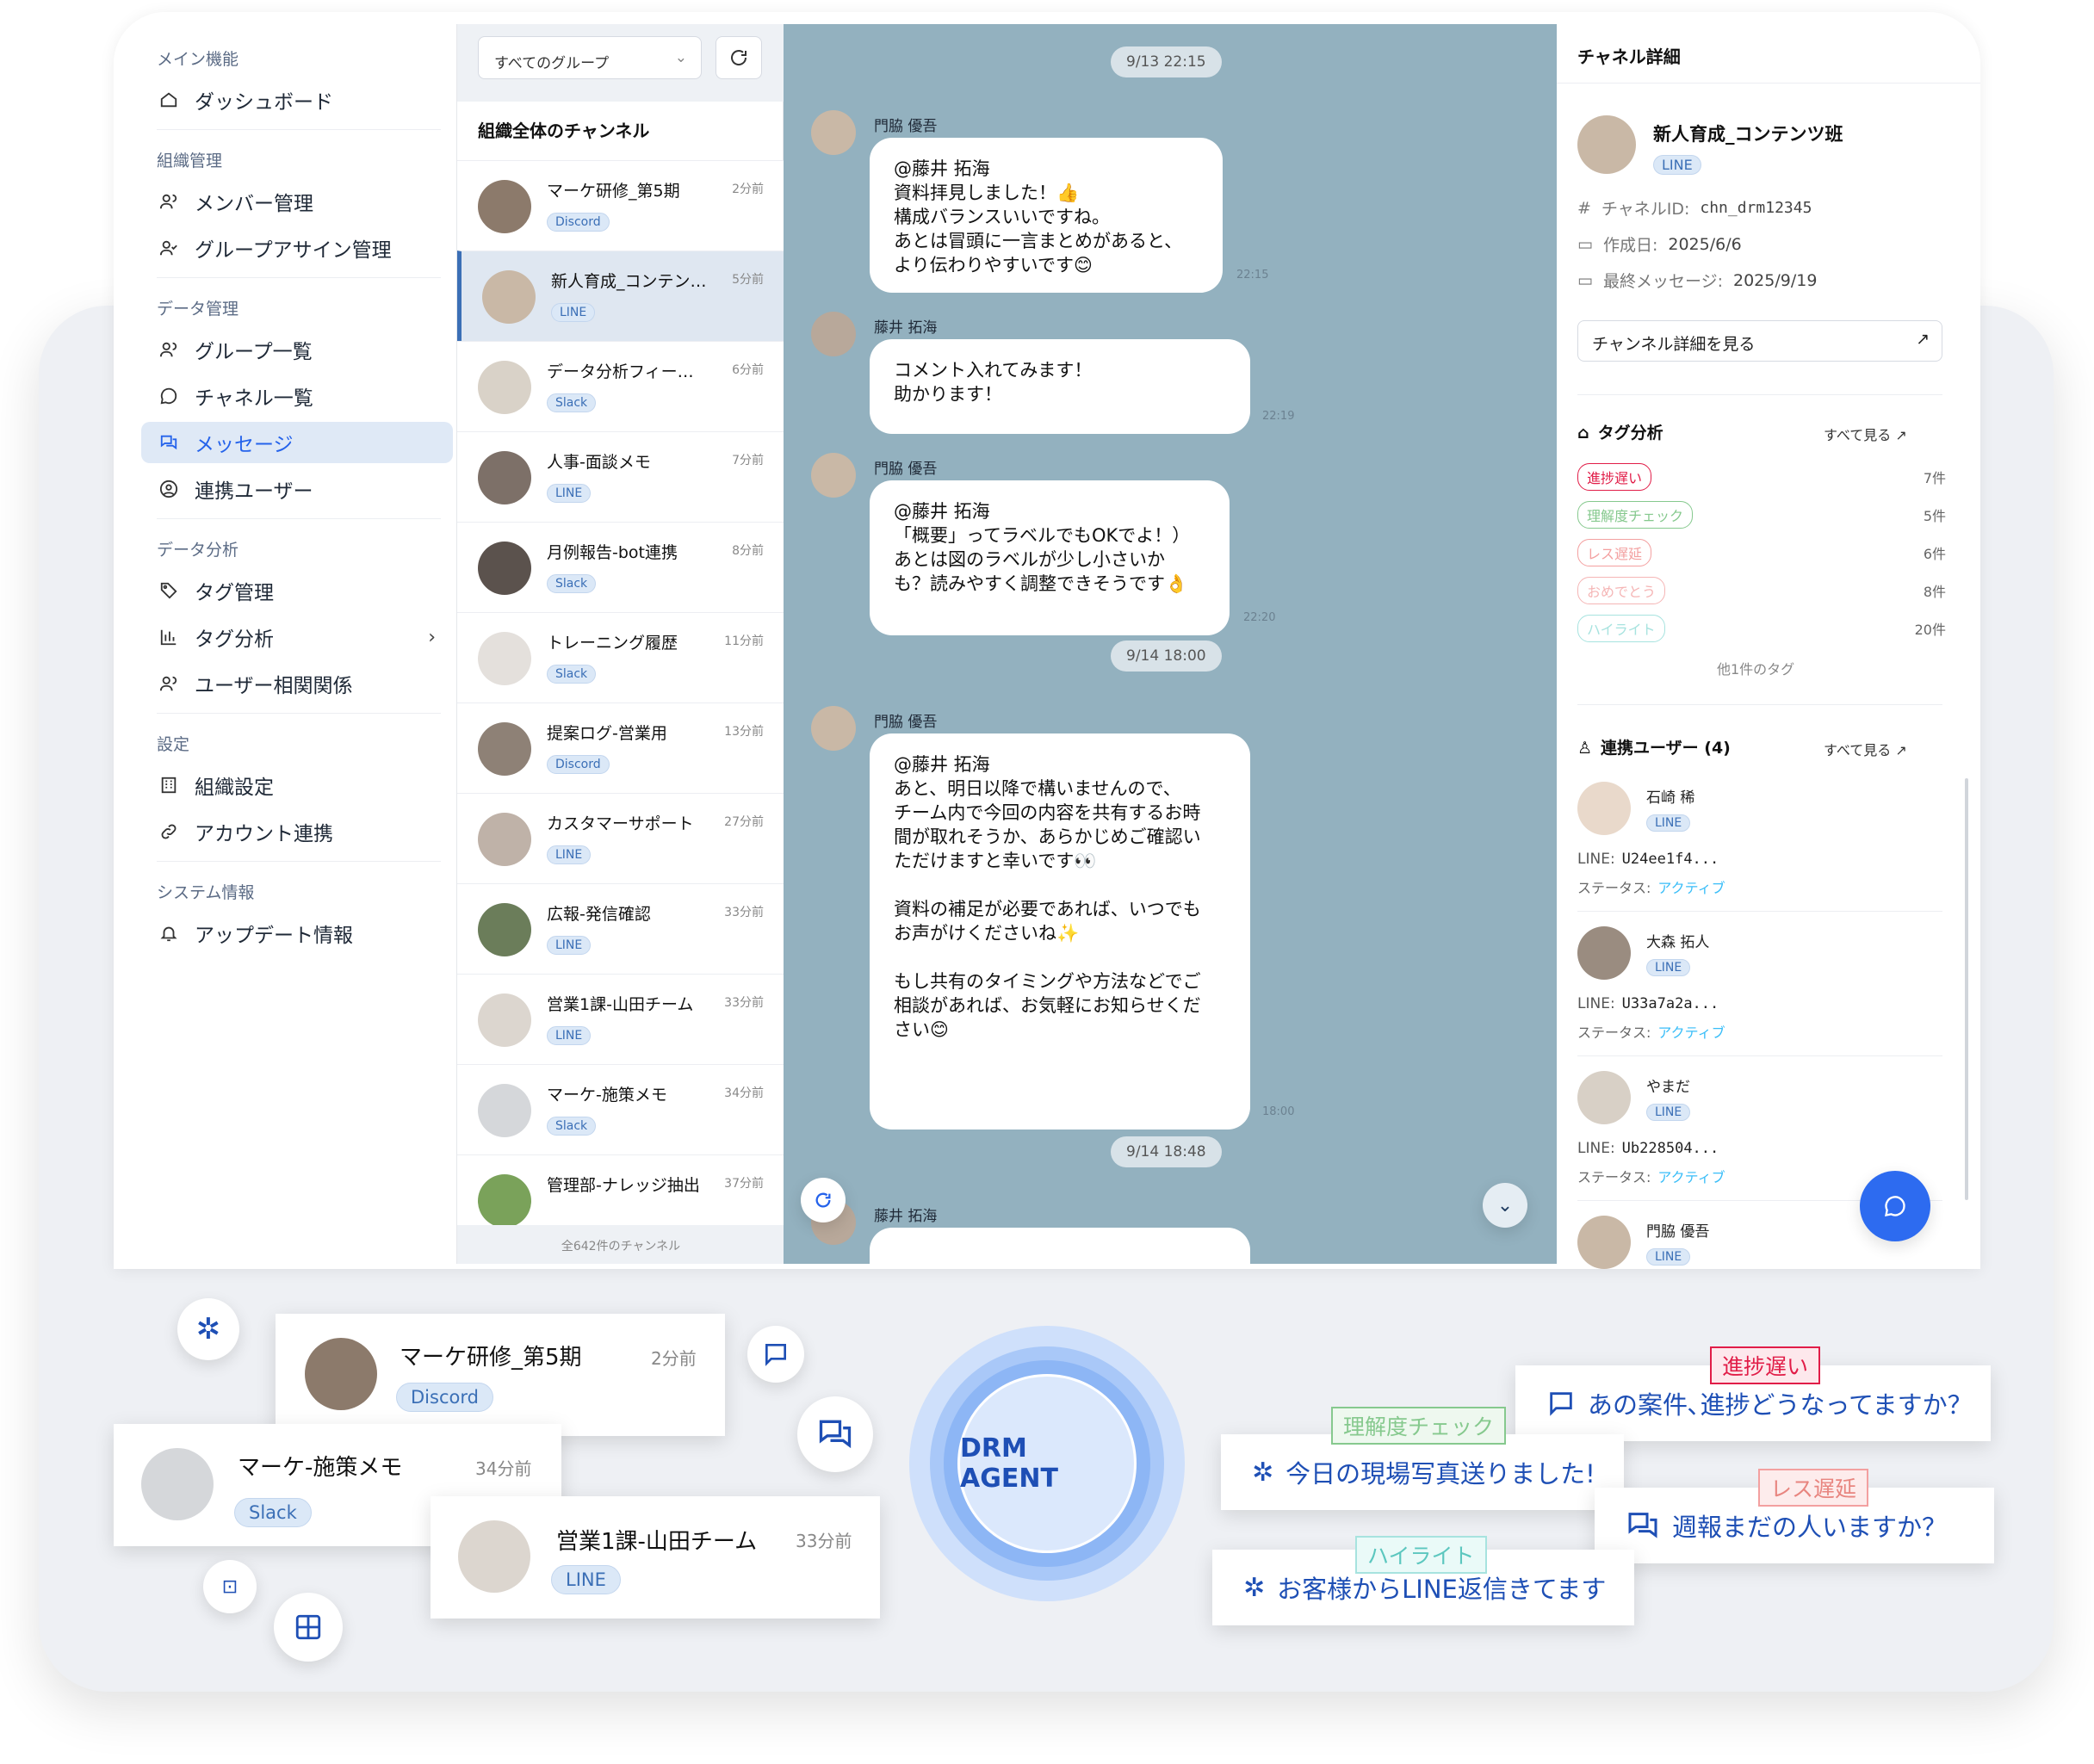  Describe the element at coordinates (1614, 1032) in the screenshot. I see `field-label: ステータス:` at that location.